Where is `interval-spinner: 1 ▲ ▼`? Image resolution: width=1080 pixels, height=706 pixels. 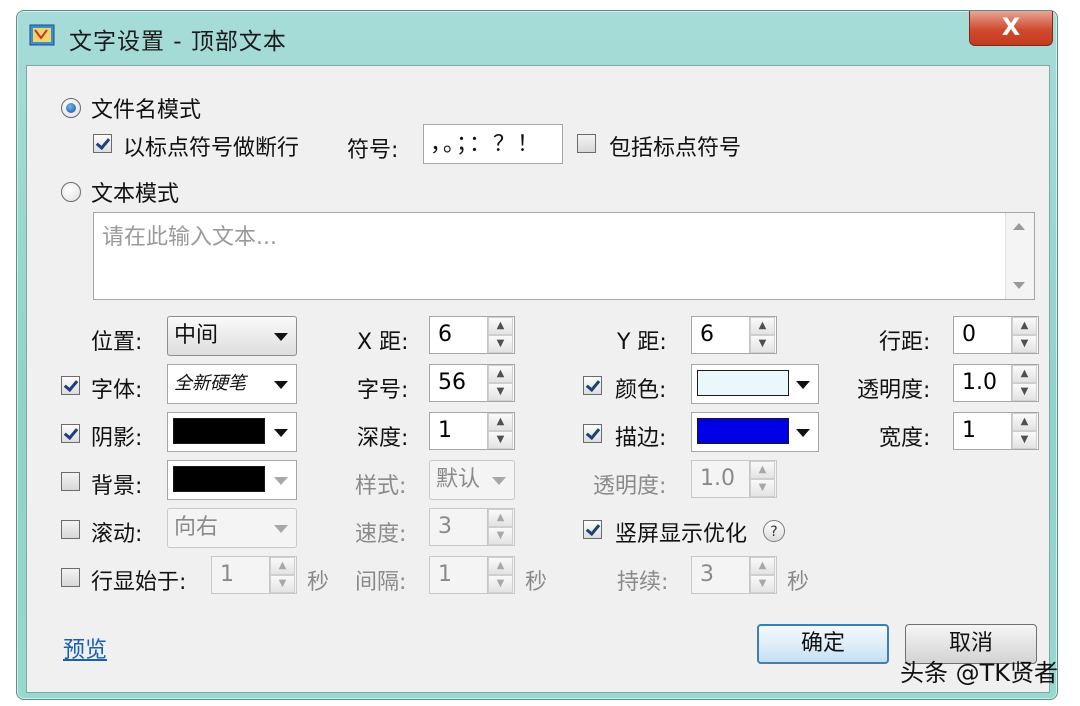 interval-spinner: 1 ▲ ▼ is located at coordinates (472, 575).